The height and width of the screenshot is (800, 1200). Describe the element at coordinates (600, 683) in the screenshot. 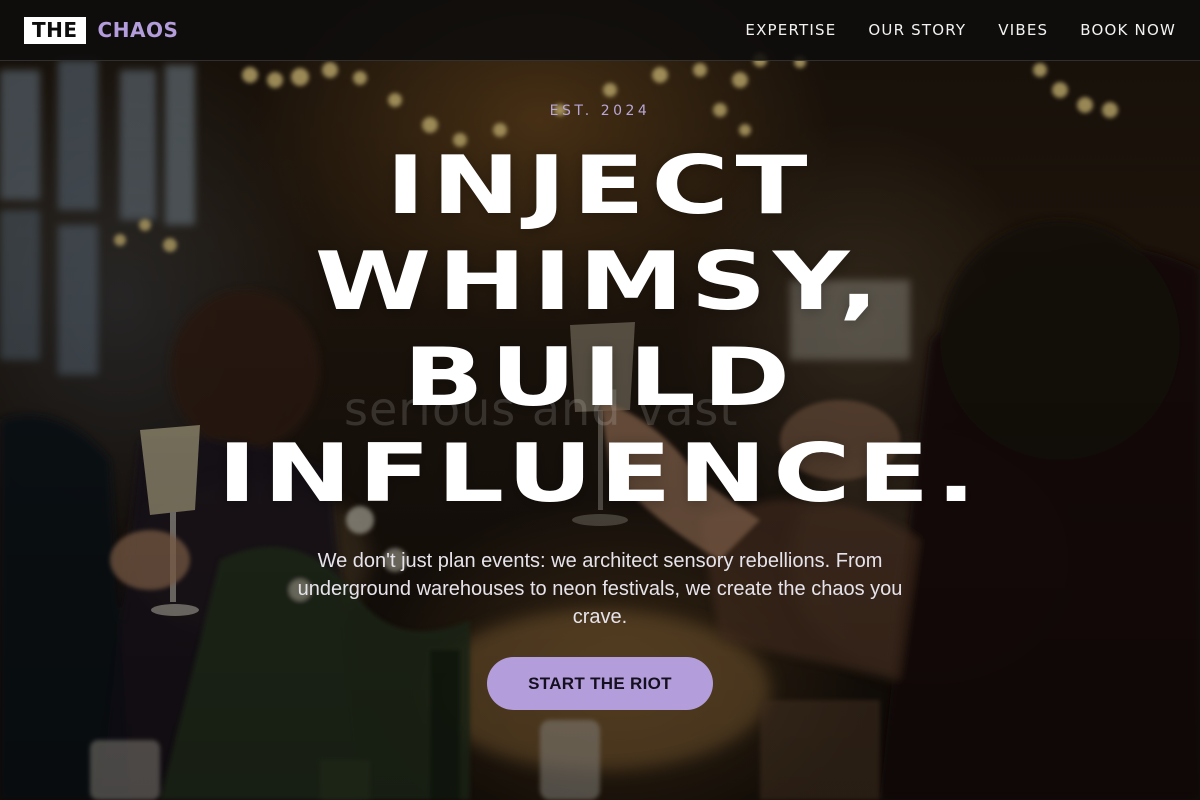

I see `start-the-riot-button: START THE RIOT` at that location.